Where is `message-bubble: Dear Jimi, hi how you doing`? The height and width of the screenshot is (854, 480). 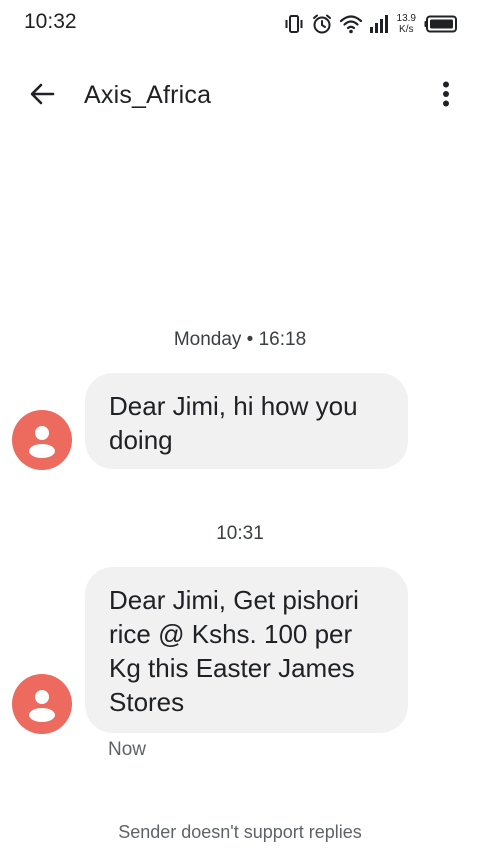 message-bubble: Dear Jimi, hi how you doing is located at coordinates (246, 421).